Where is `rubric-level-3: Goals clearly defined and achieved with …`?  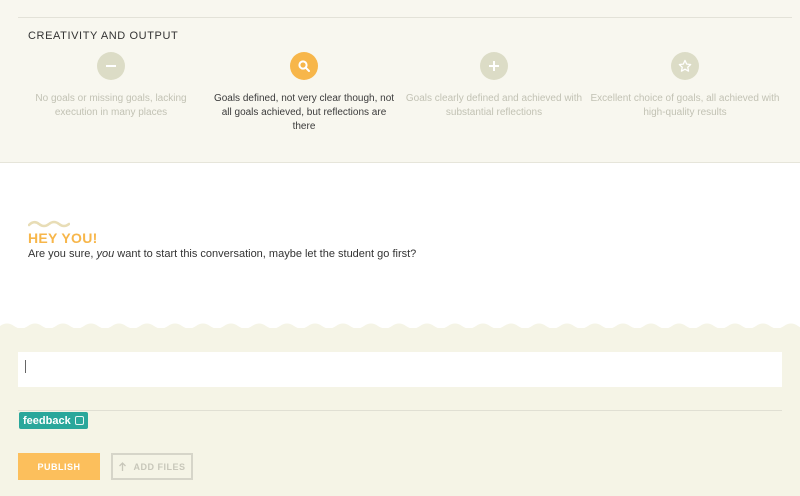 rubric-level-3: Goals clearly defined and achieved with … is located at coordinates (494, 86).